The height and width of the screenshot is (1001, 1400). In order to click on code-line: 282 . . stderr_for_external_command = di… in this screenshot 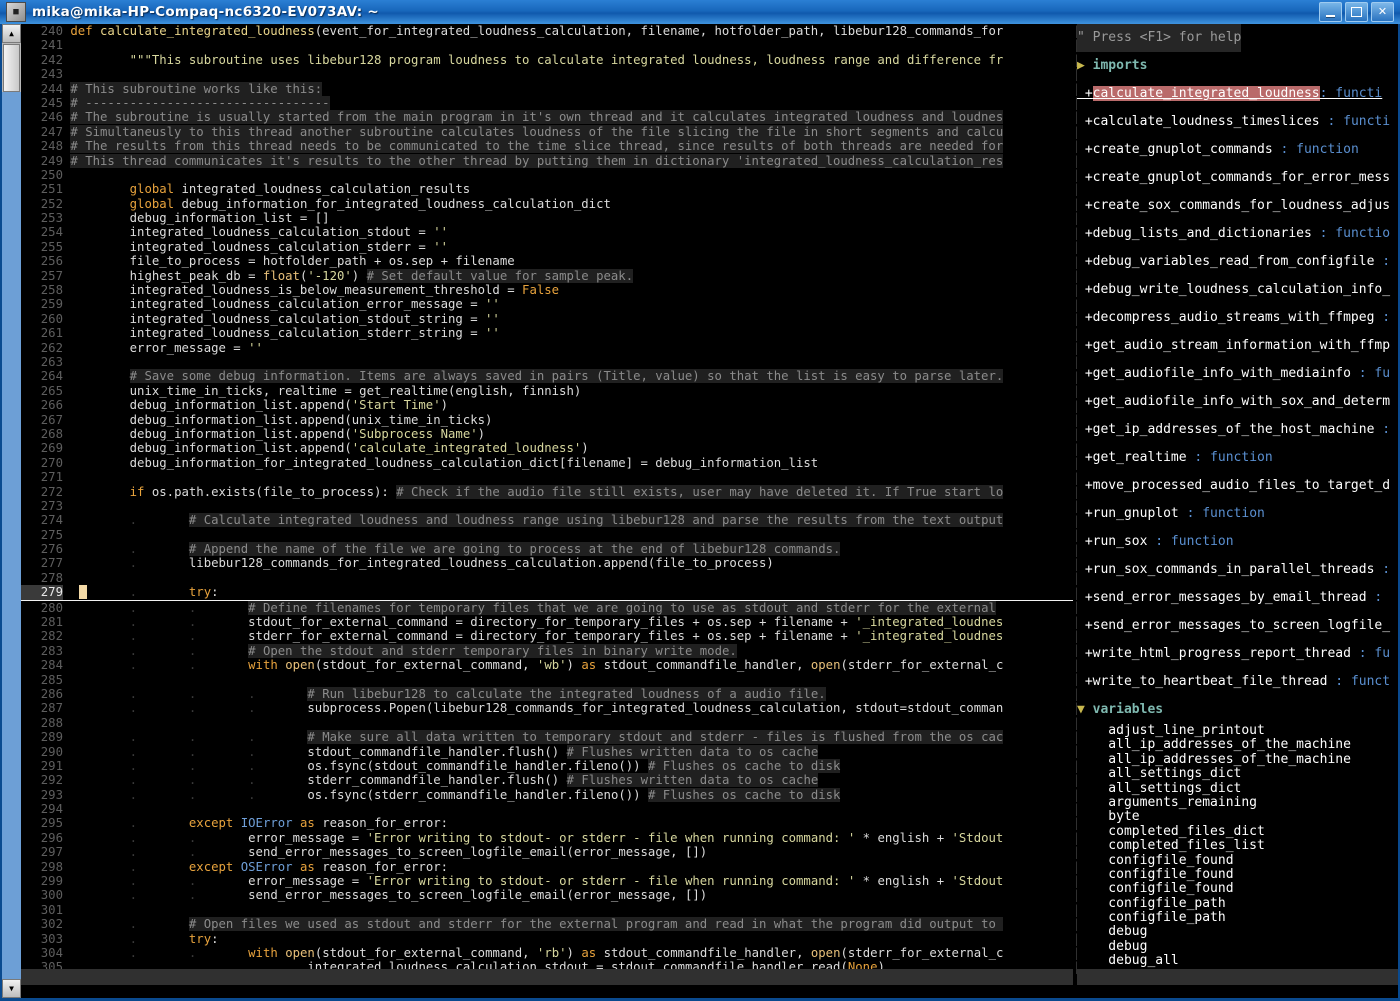, I will do `click(547, 636)`.